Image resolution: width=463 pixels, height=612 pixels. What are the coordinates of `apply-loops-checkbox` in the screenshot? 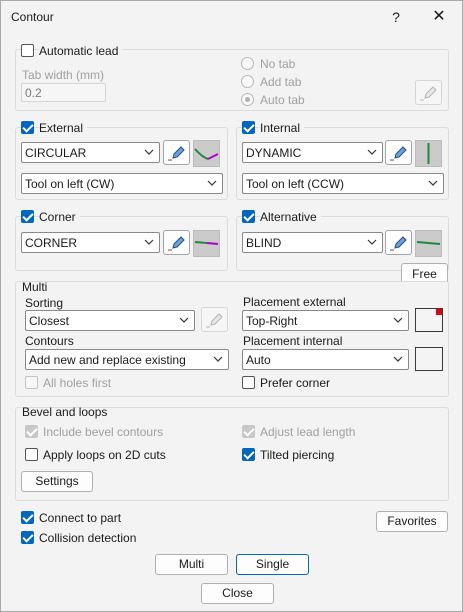 It's located at (31, 454).